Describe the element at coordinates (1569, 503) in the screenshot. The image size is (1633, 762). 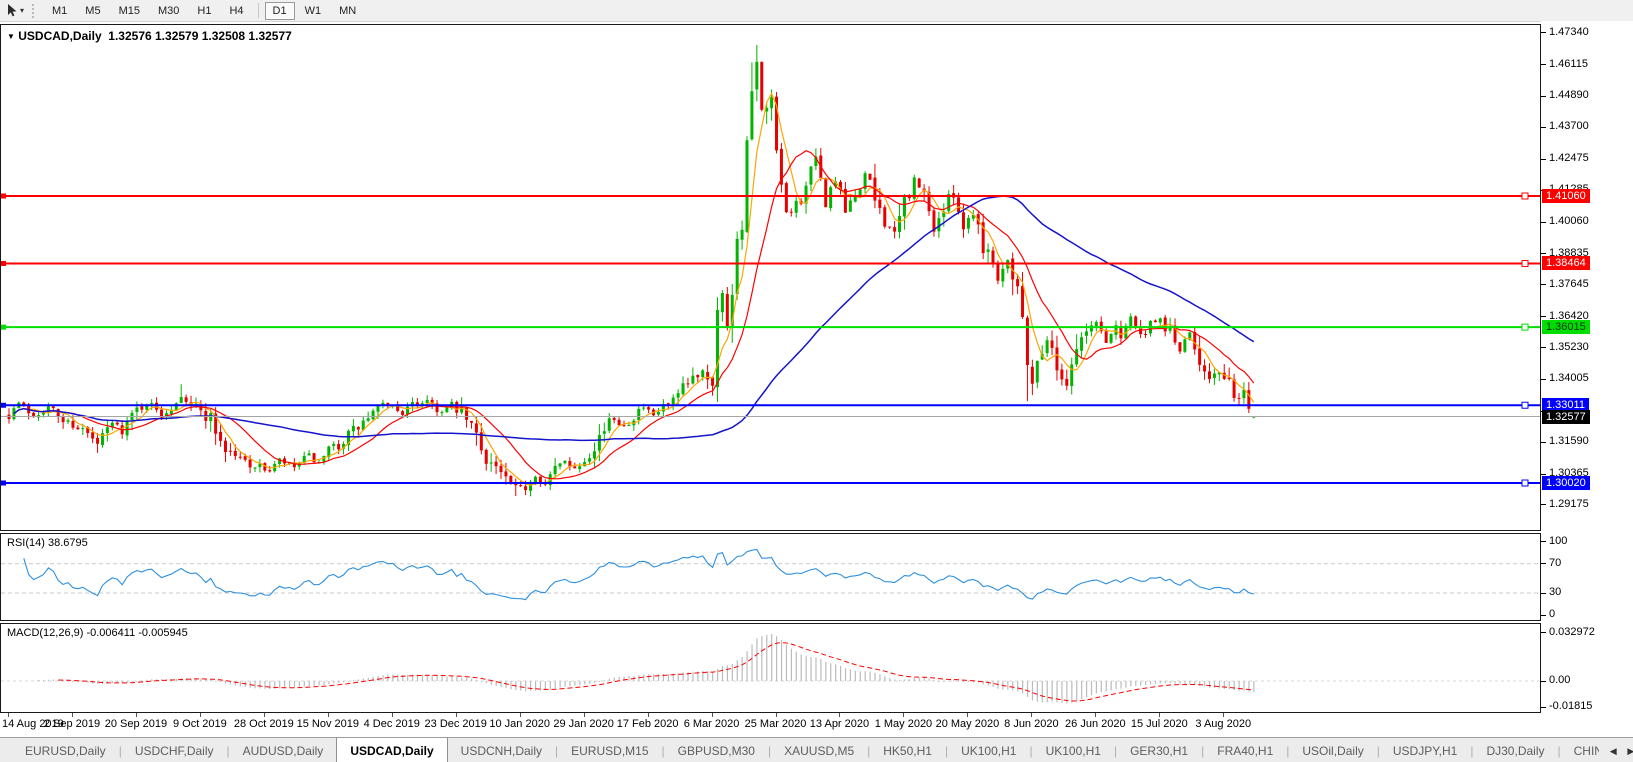
I see `price-tick-label: 1.29175` at that location.